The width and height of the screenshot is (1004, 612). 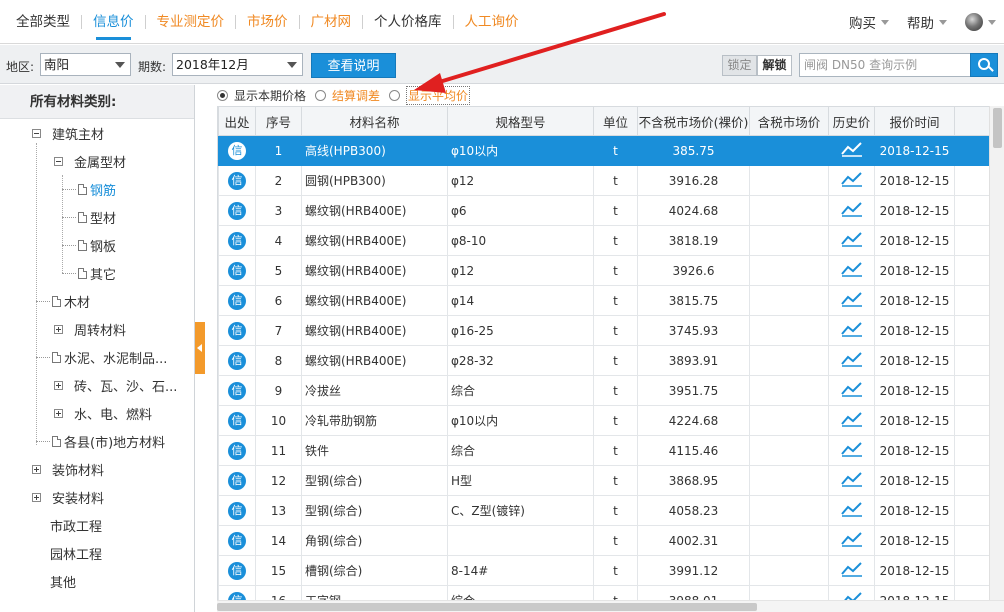 What do you see at coordinates (980, 22) in the screenshot?
I see `user-menu` at bounding box center [980, 22].